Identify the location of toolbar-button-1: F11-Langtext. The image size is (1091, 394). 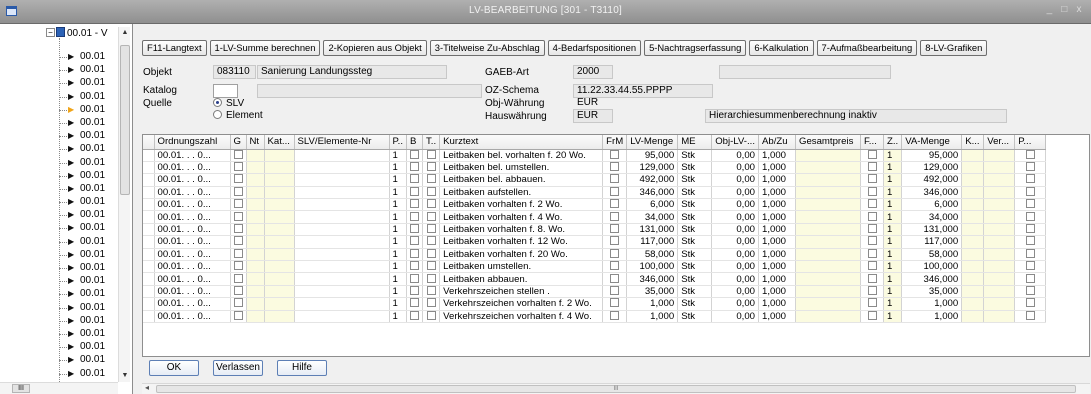
(174, 48).